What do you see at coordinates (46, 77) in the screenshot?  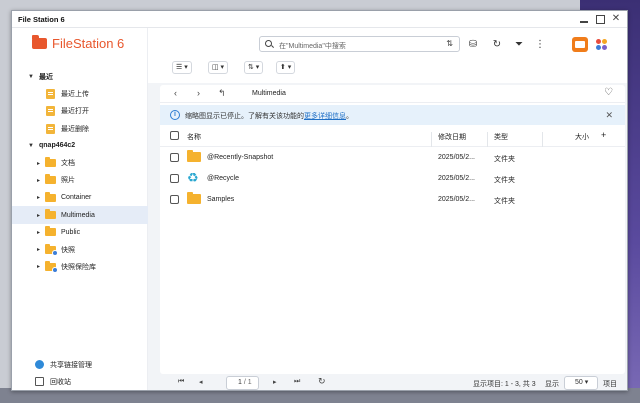 I see `tree-group-label: 最近` at bounding box center [46, 77].